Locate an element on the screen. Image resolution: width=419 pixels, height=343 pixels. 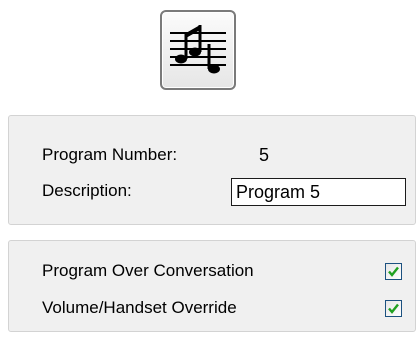
program-over-conversation-label: Program Over Conversation is located at coordinates (148, 270).